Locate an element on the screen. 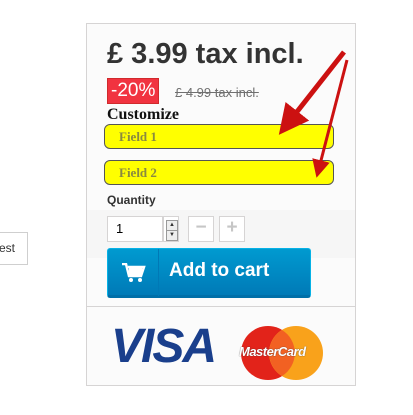 This screenshot has width=413, height=415. discount-badge: -20% is located at coordinates (133, 91).